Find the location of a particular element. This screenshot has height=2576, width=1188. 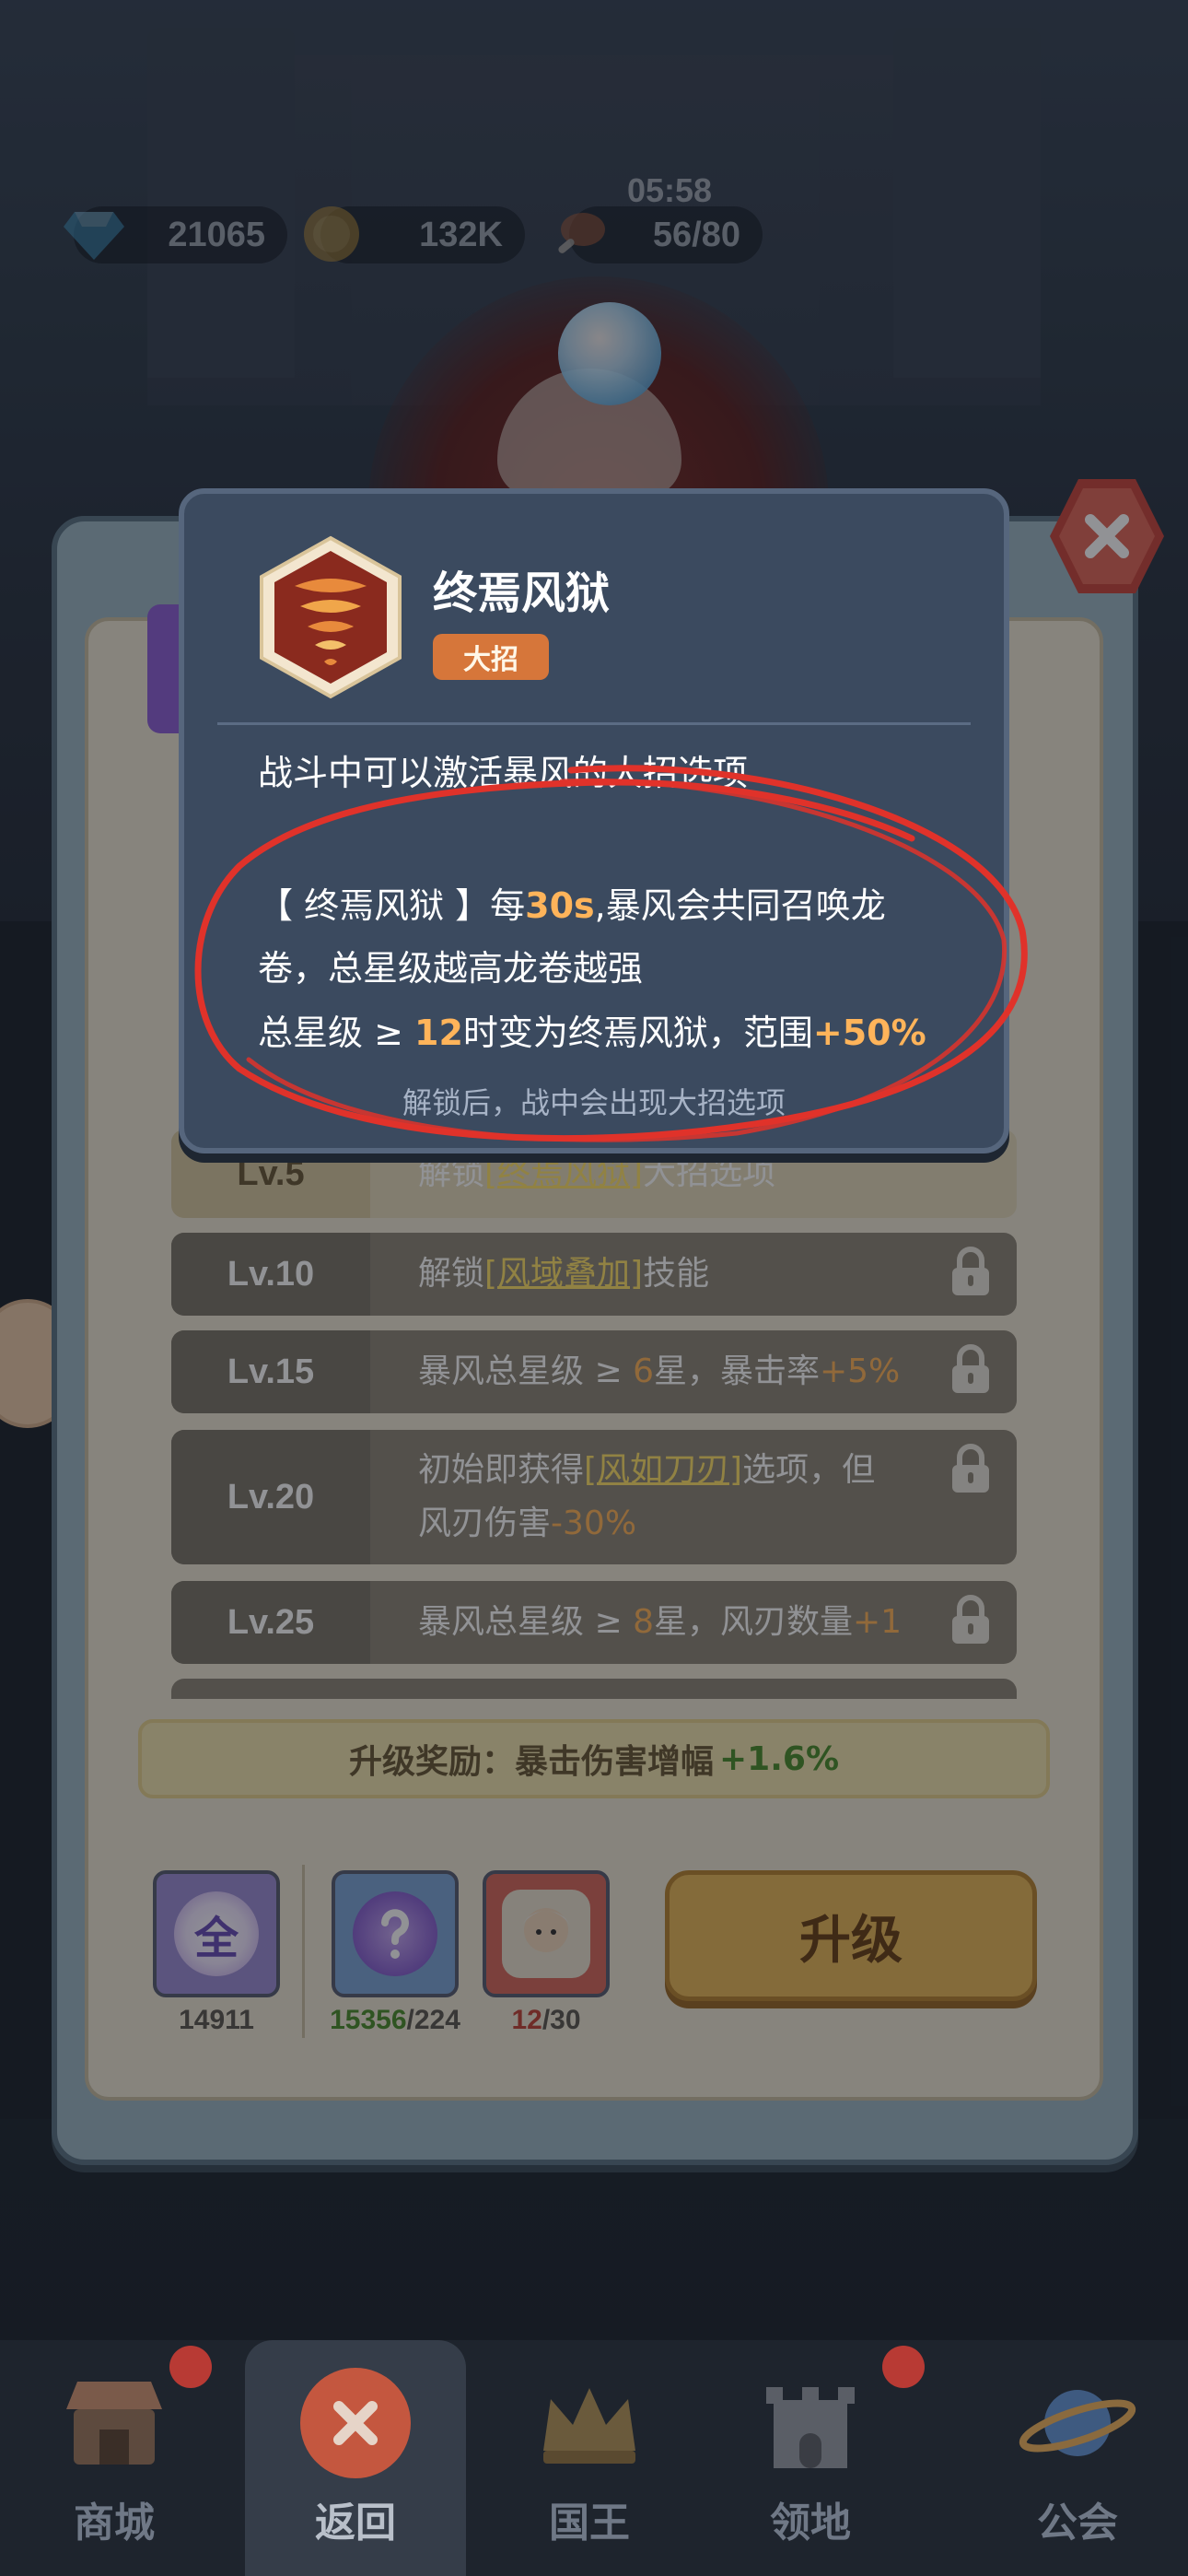

desc-text: 【 终焉风狱 】每 is located at coordinates (392, 905).